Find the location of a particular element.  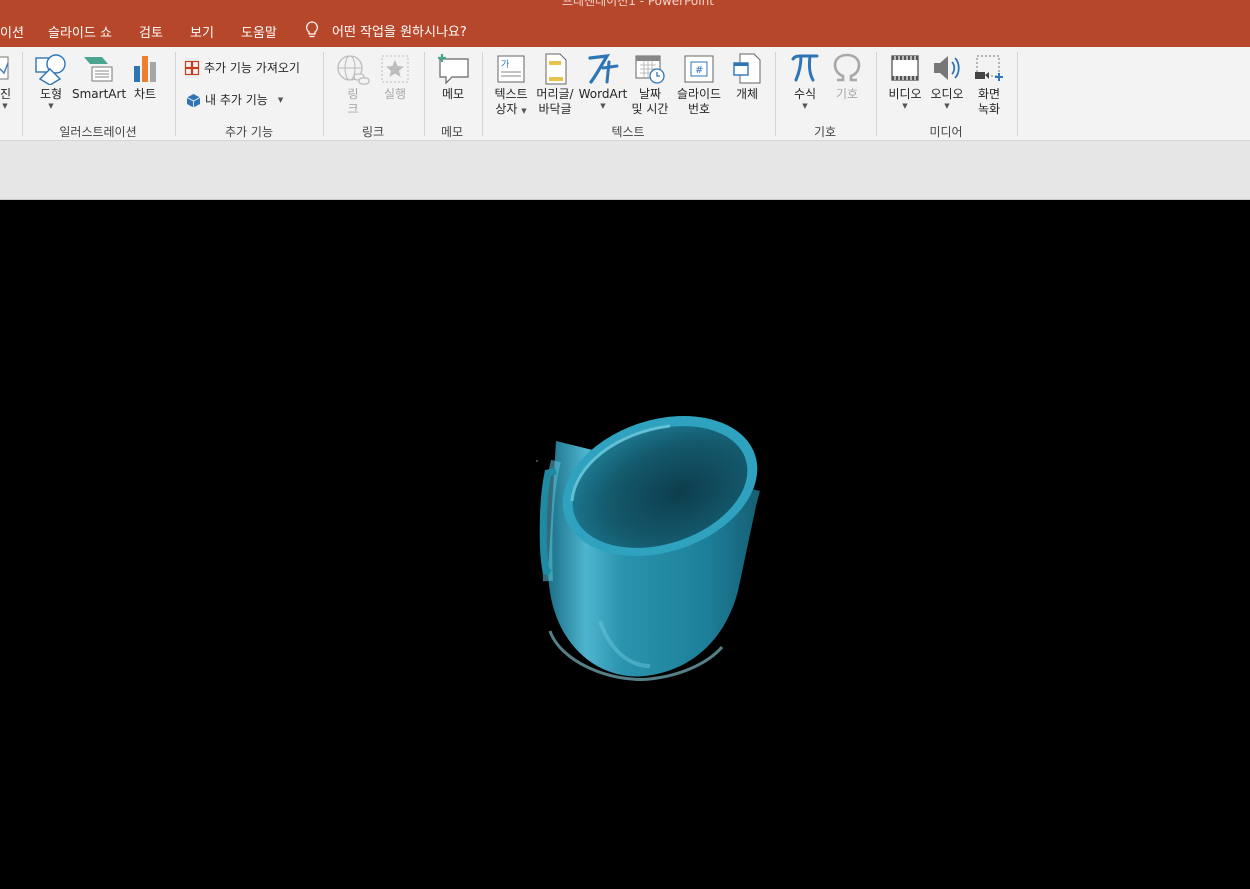

header-footer-label-line2: 바닥글 is located at coordinates (555, 109).